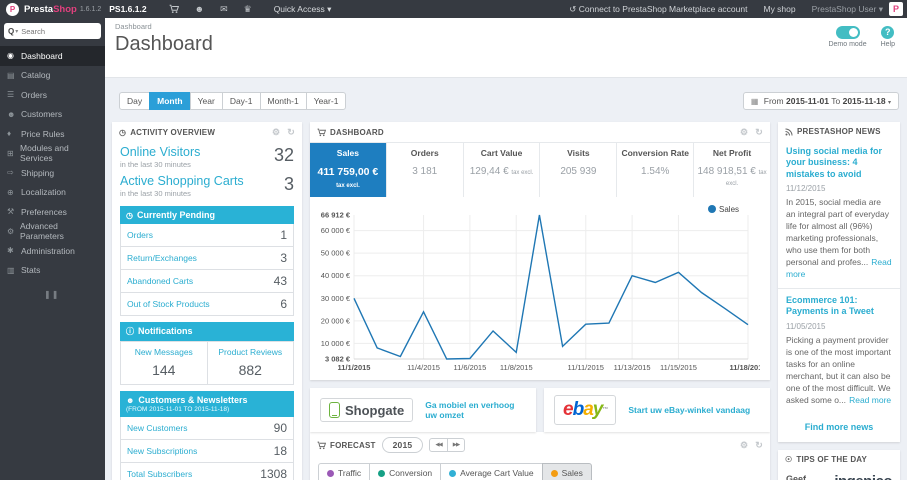 This screenshot has width=907, height=480. Describe the element at coordinates (326, 101) in the screenshot. I see `period-year-1-button: Year-1` at that location.